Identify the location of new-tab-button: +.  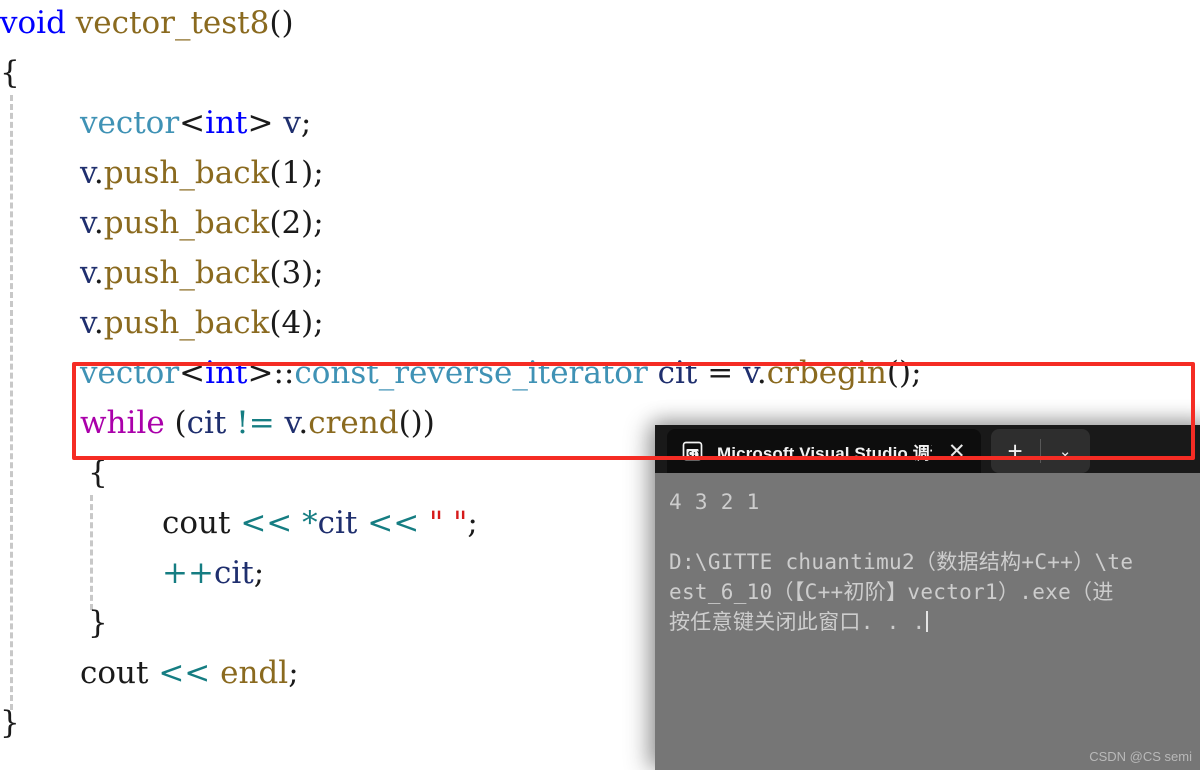
(1015, 451).